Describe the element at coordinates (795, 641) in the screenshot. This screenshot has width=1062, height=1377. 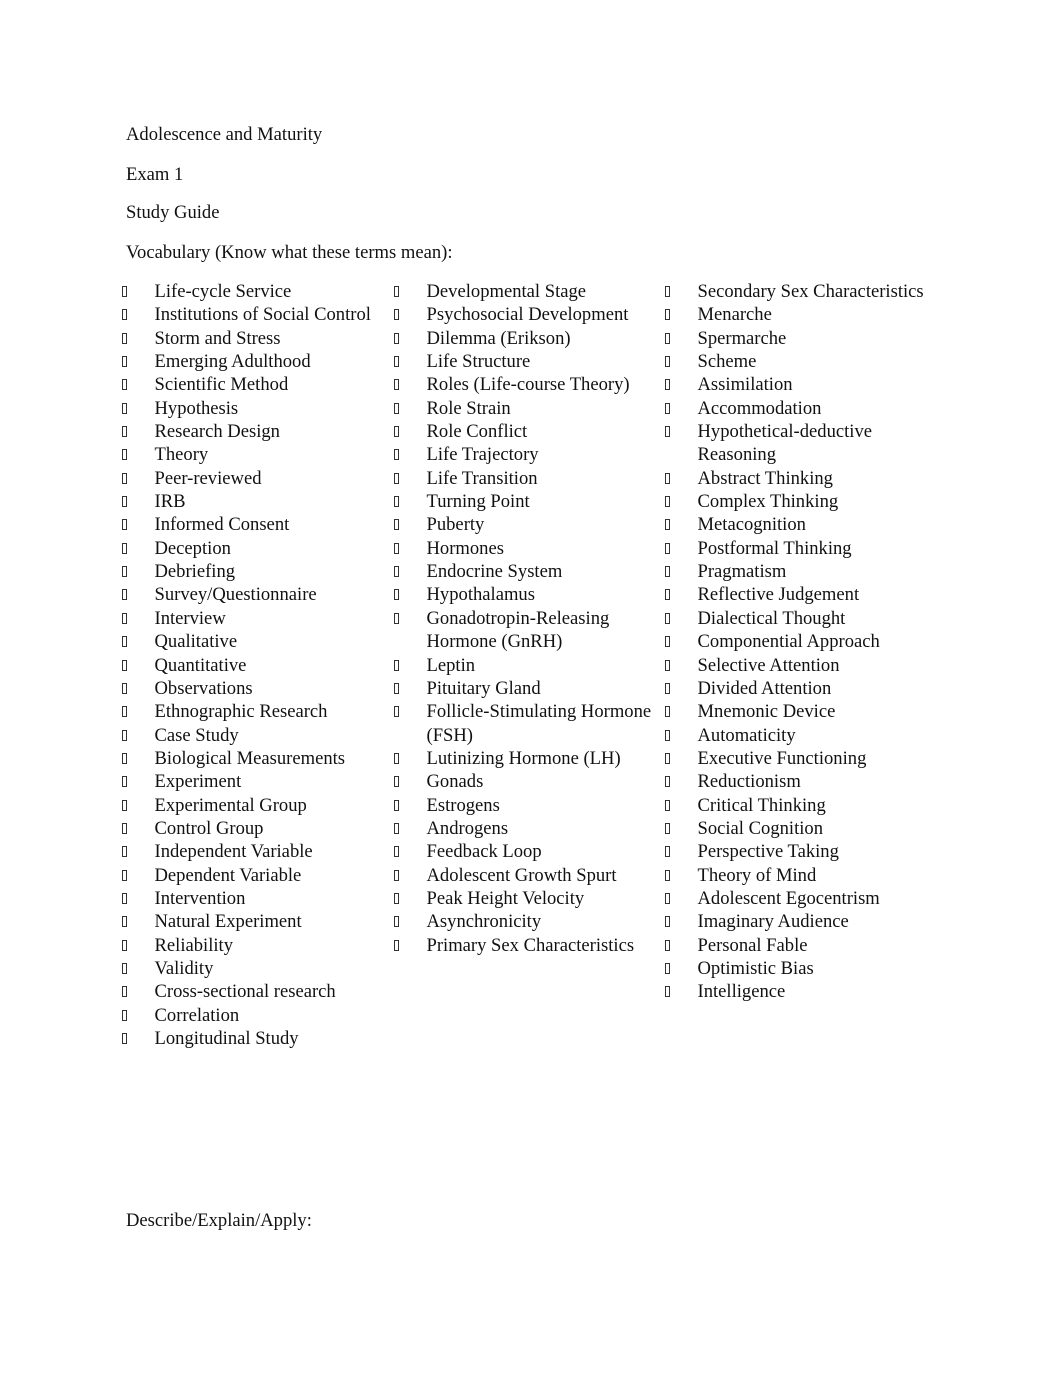
I see `vocabulary-term: Componential Approach` at that location.